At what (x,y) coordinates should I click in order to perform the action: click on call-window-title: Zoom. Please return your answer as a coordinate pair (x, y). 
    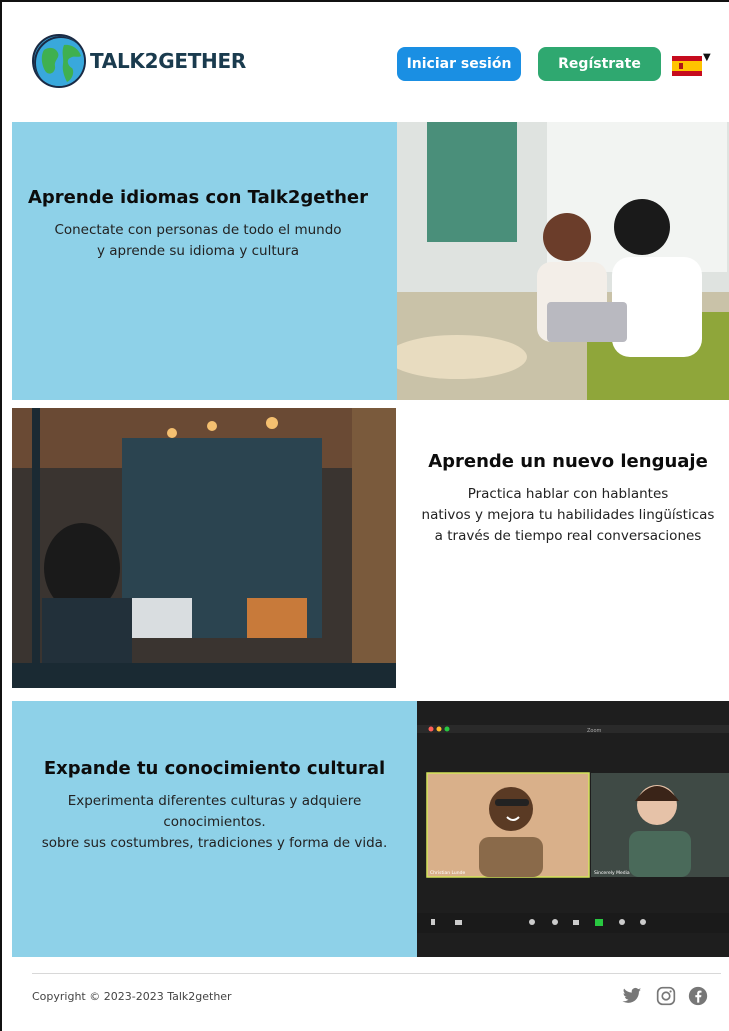
    Looking at the image, I should click on (594, 731).